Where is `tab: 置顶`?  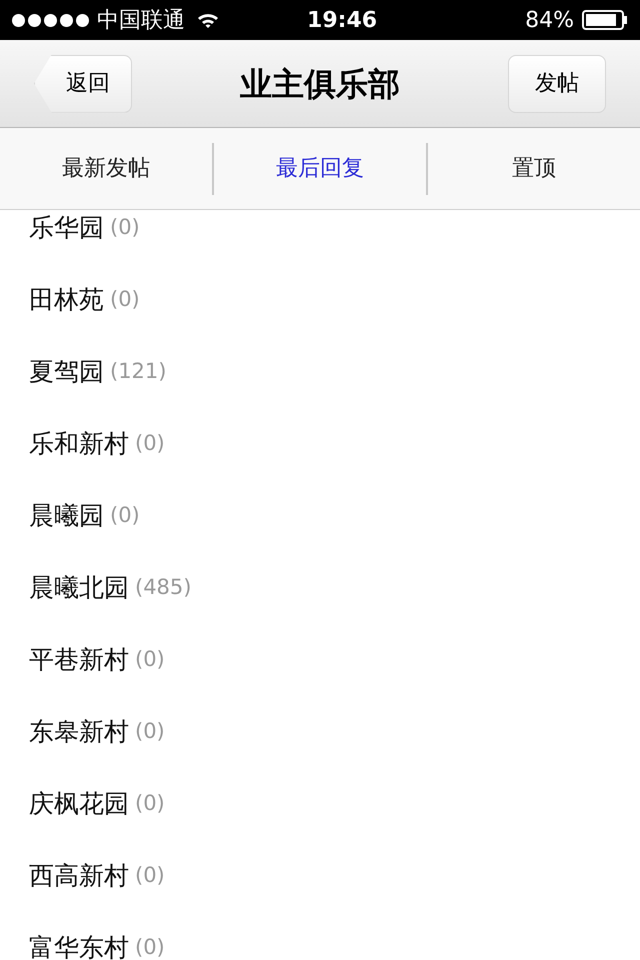
tab: 置顶 is located at coordinates (534, 168).